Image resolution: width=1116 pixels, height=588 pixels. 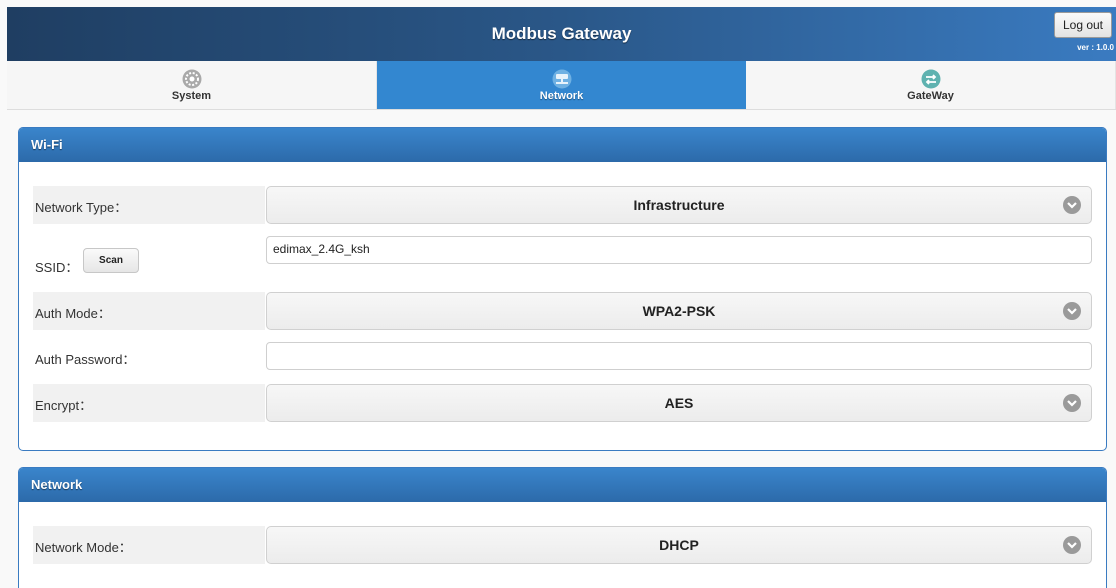 What do you see at coordinates (64, 405) in the screenshot?
I see `encrypt-label: Encrypt：` at bounding box center [64, 405].